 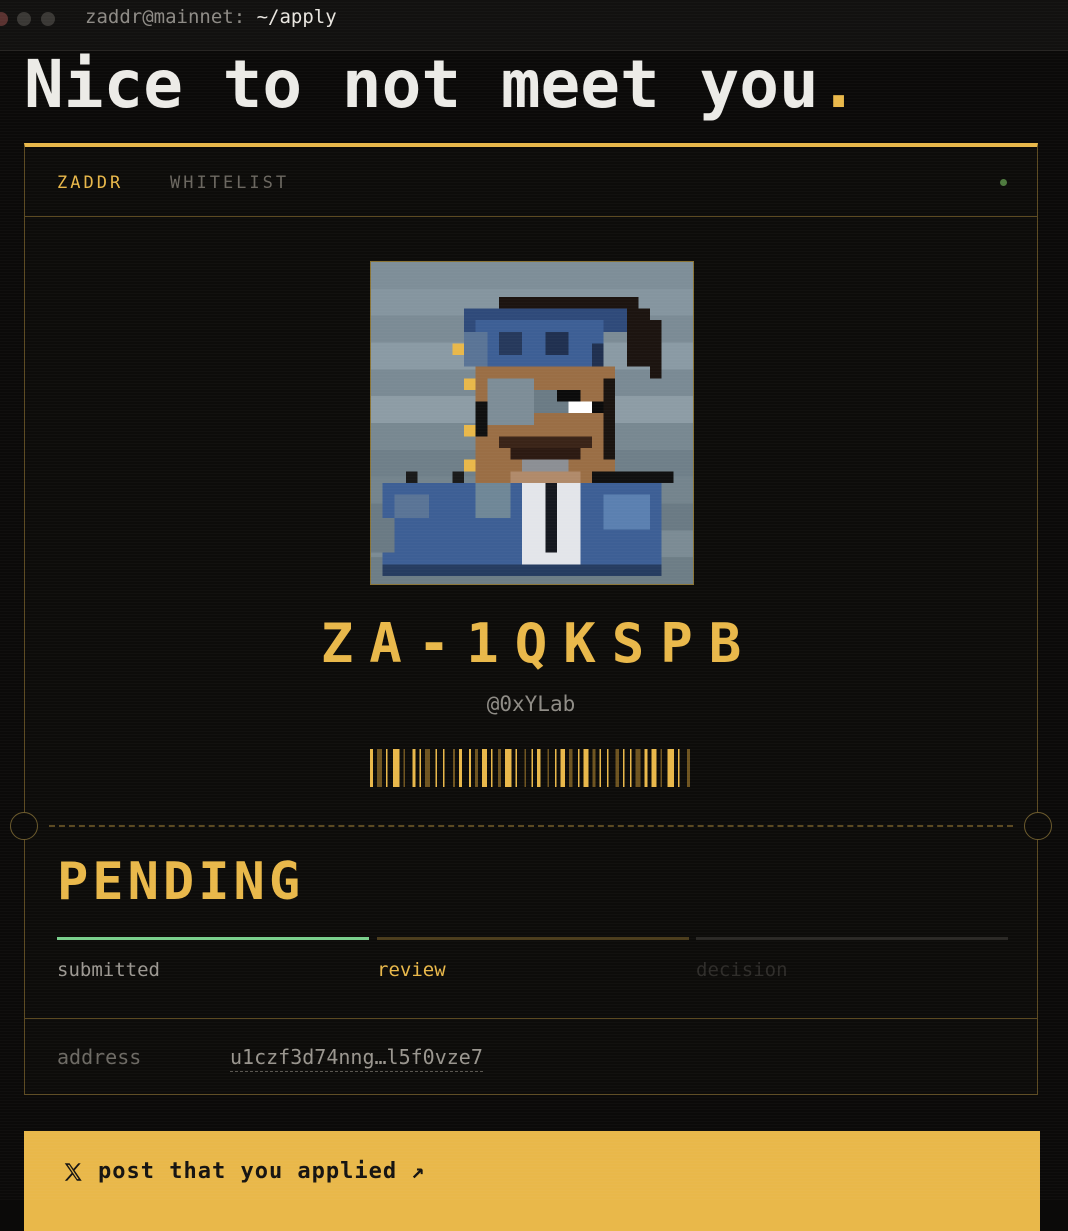 I want to click on external-link-icon: ↗, so click(x=418, y=1171).